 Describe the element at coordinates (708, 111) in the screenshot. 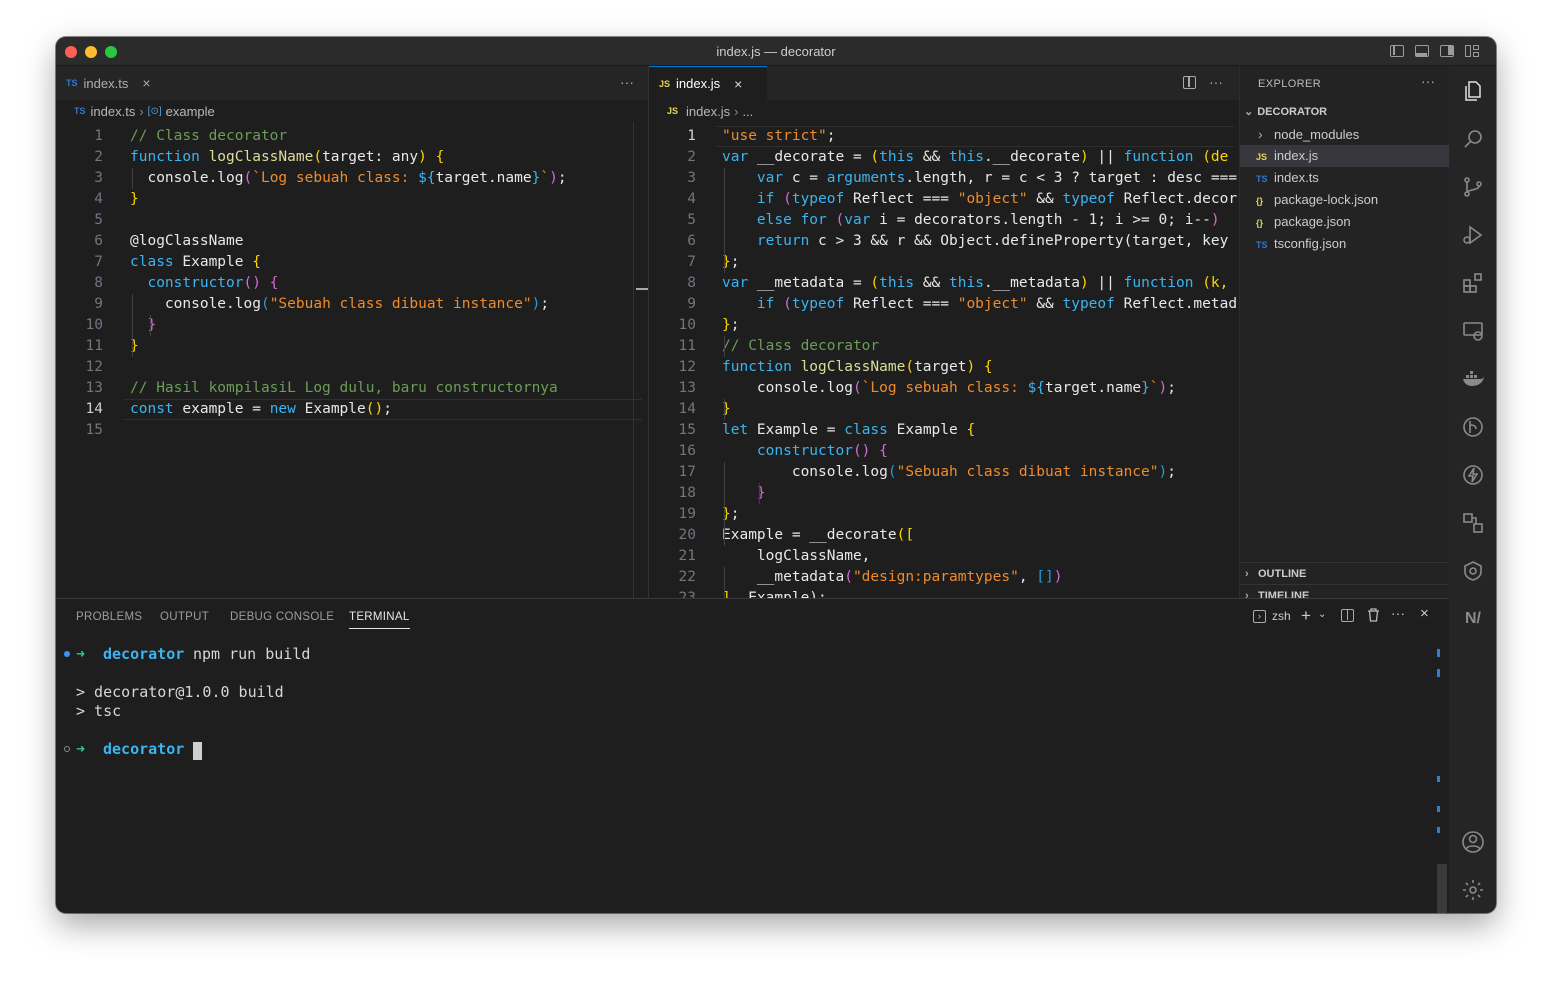

I see `breadcrumb-file: index.js` at that location.